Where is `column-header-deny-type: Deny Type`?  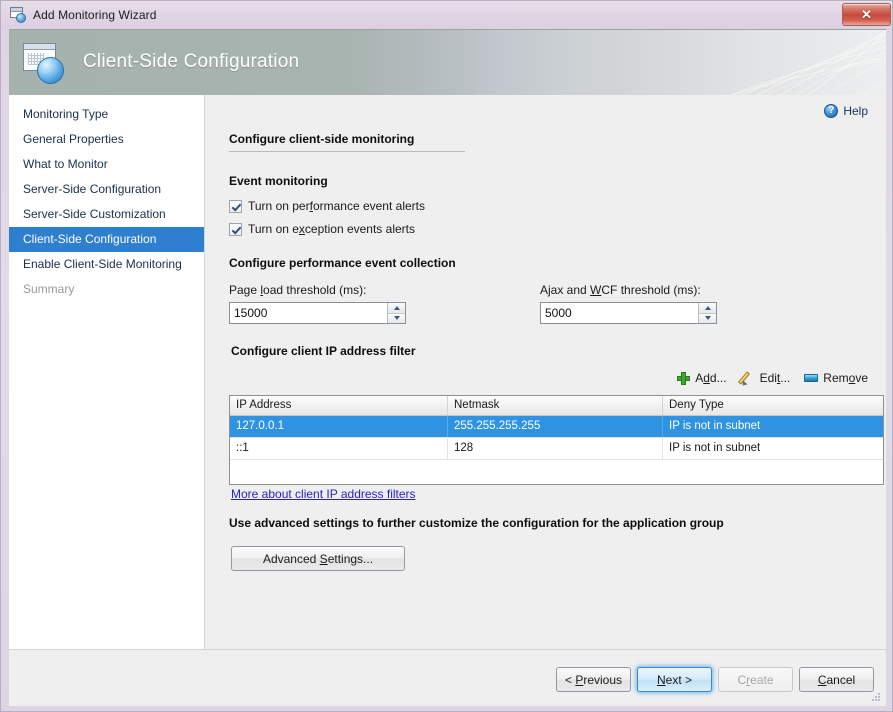 column-header-deny-type: Deny Type is located at coordinates (773, 405).